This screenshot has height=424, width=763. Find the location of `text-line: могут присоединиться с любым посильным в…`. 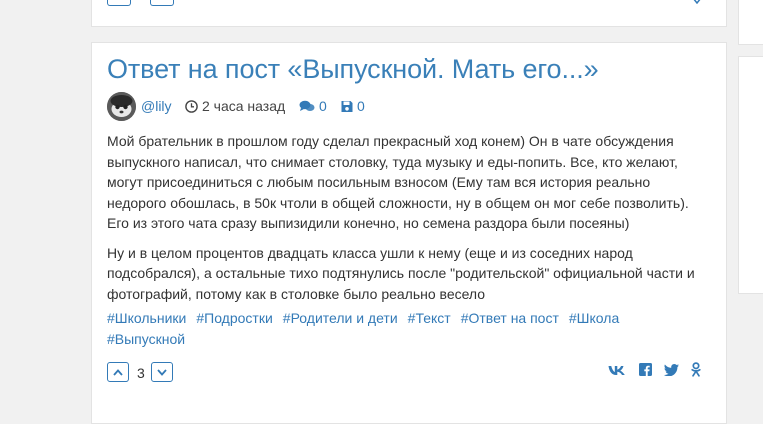

text-line: могут присоединиться с любым посильным в… is located at coordinates (379, 182).